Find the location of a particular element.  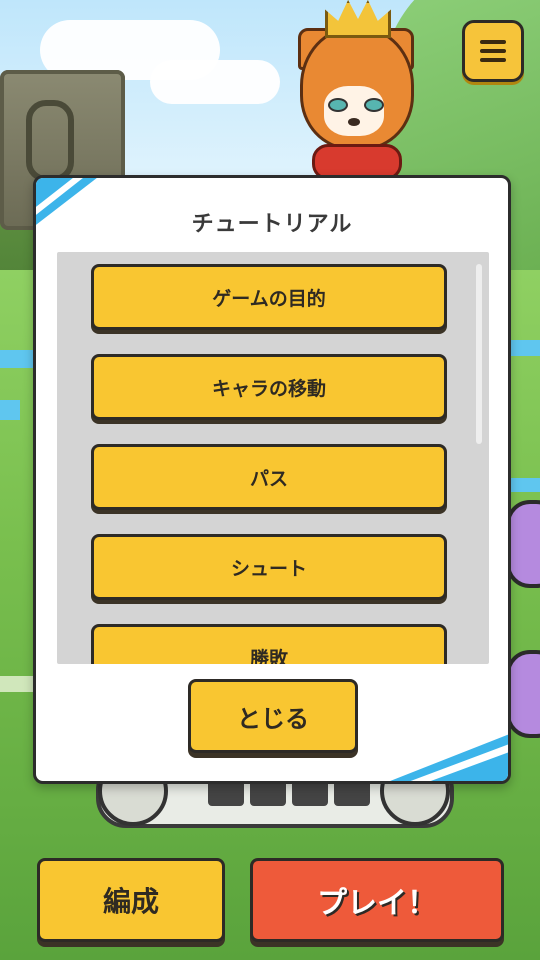

list-scrollbar is located at coordinates (479, 354).